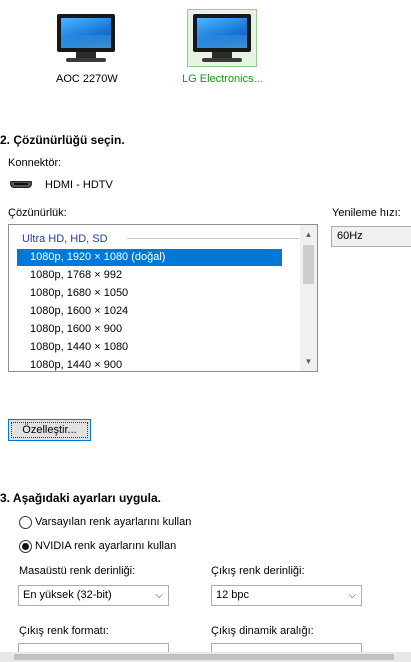  Describe the element at coordinates (149, 275) in the screenshot. I see `resolution-item: 1080p, 1768 × 992` at that location.